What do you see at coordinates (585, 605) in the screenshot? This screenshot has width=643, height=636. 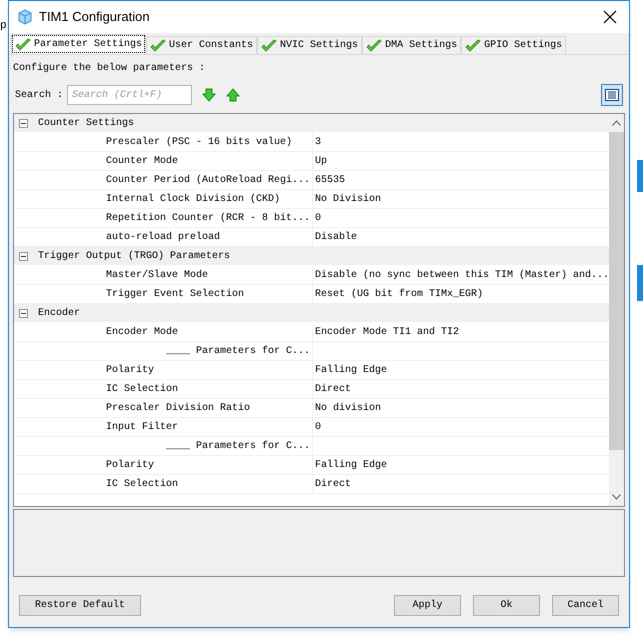 I see `cancel-button: Cancel` at bounding box center [585, 605].